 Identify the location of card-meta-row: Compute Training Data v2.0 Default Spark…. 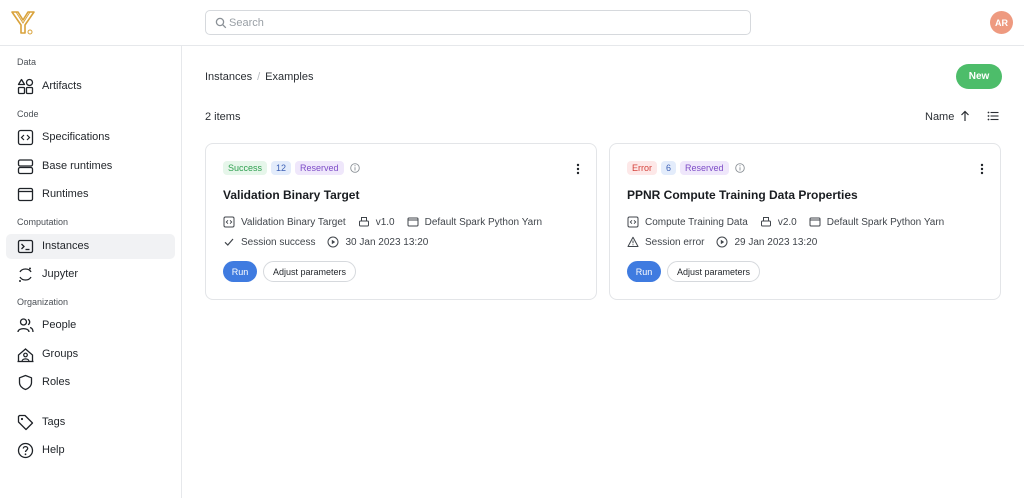
(785, 222).